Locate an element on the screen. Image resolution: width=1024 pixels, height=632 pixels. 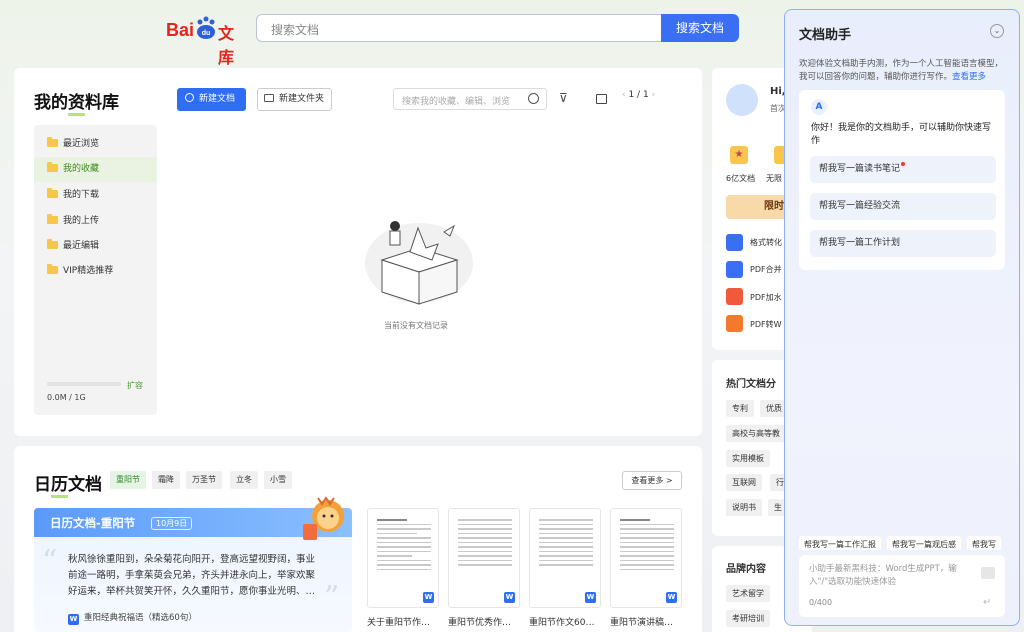
sidebar-item-vip: VIP精选推荐 is located at coordinates (95, 271).